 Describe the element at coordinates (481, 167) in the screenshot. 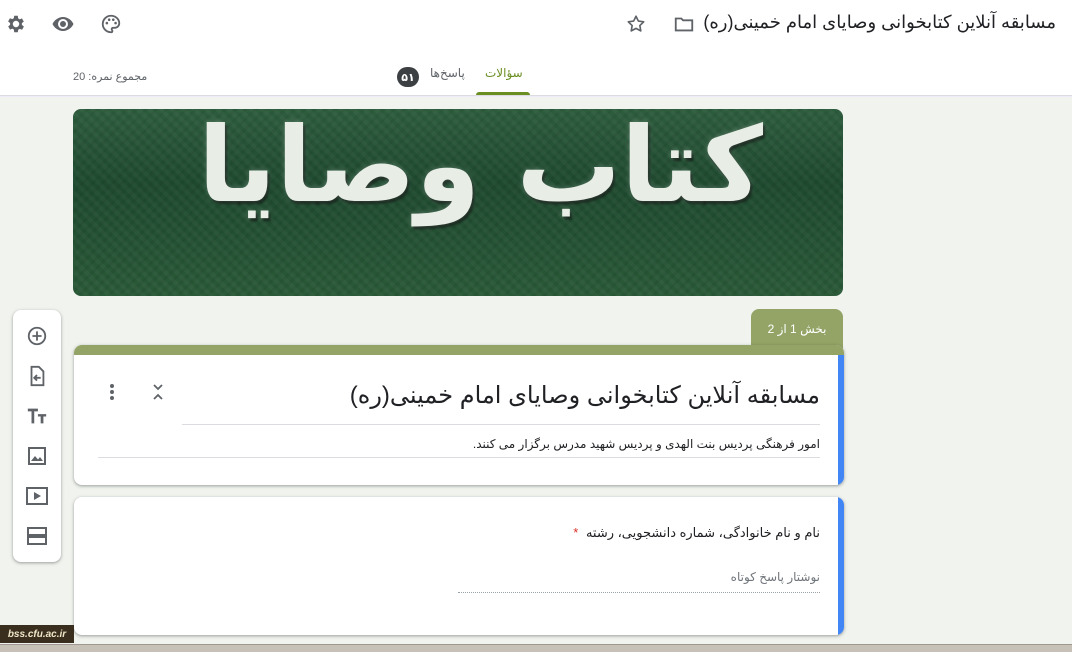

I see `header-image-text: کتاب وصایا` at that location.